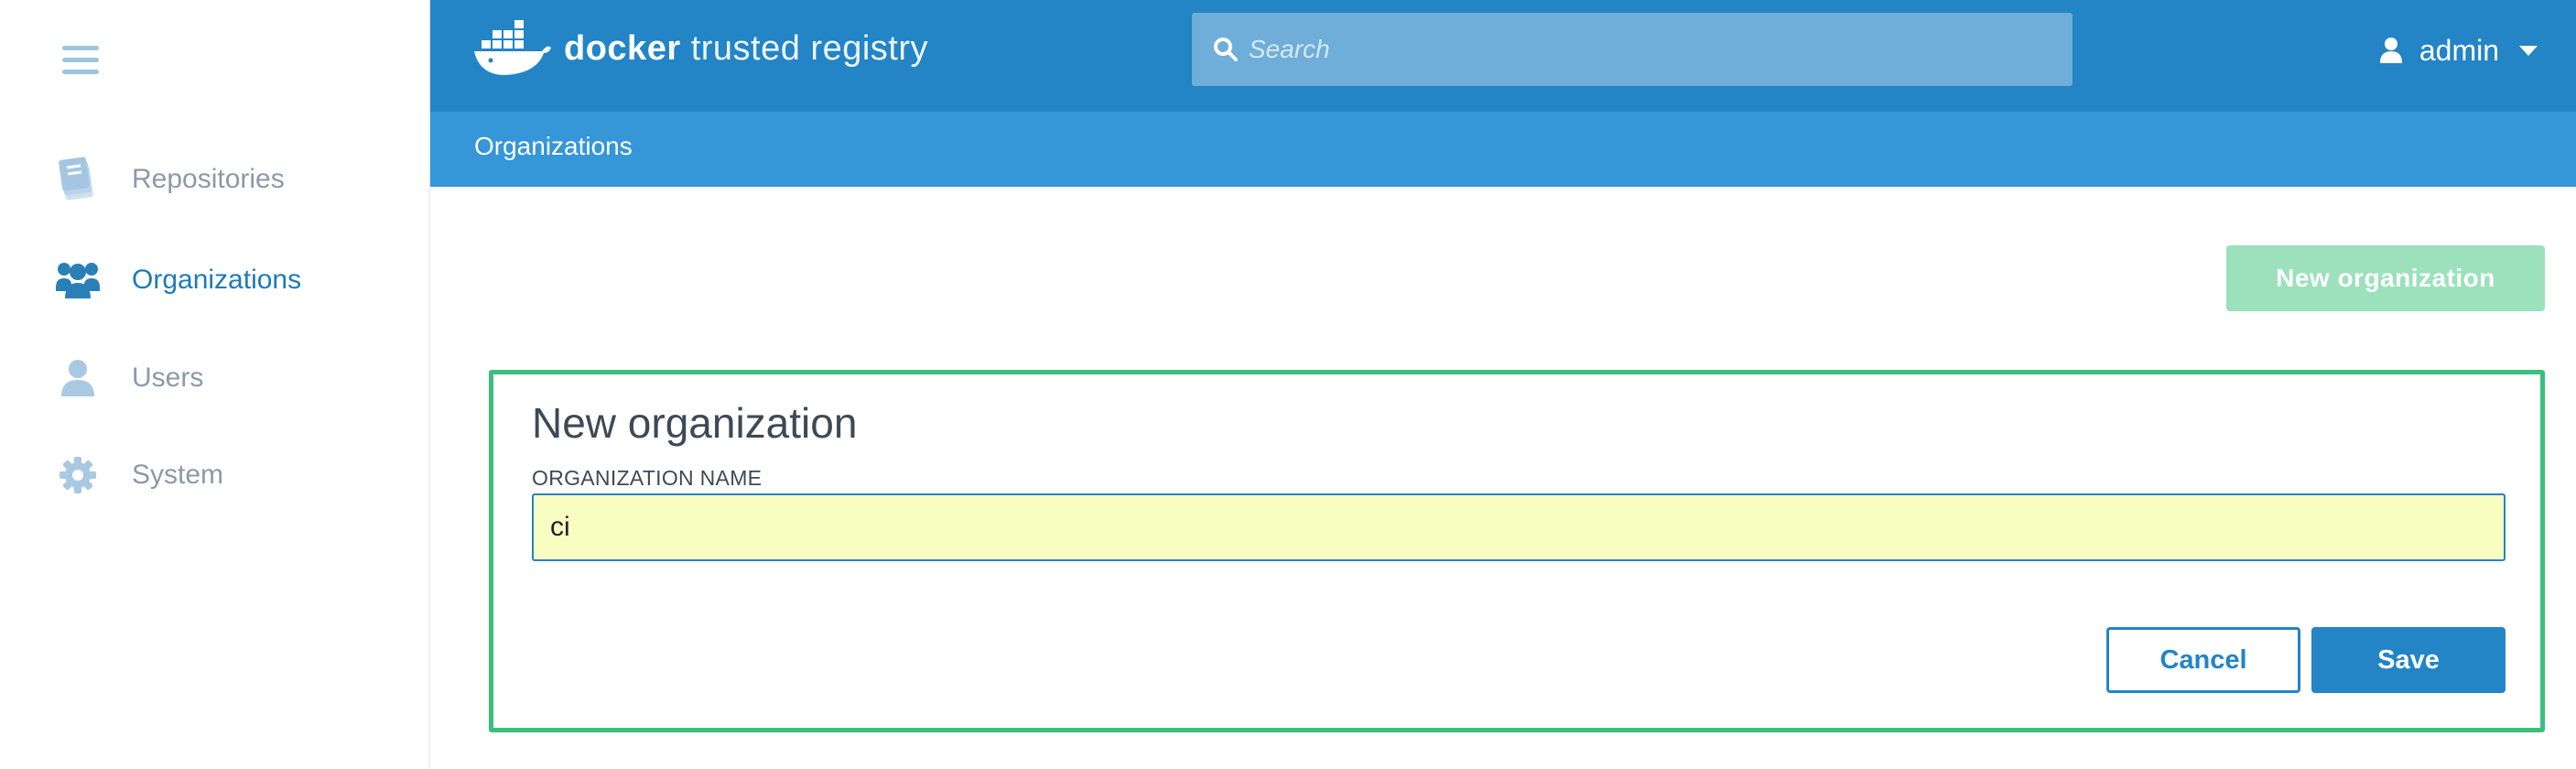 This screenshot has height=769, width=2576. I want to click on search-input, so click(1661, 50).